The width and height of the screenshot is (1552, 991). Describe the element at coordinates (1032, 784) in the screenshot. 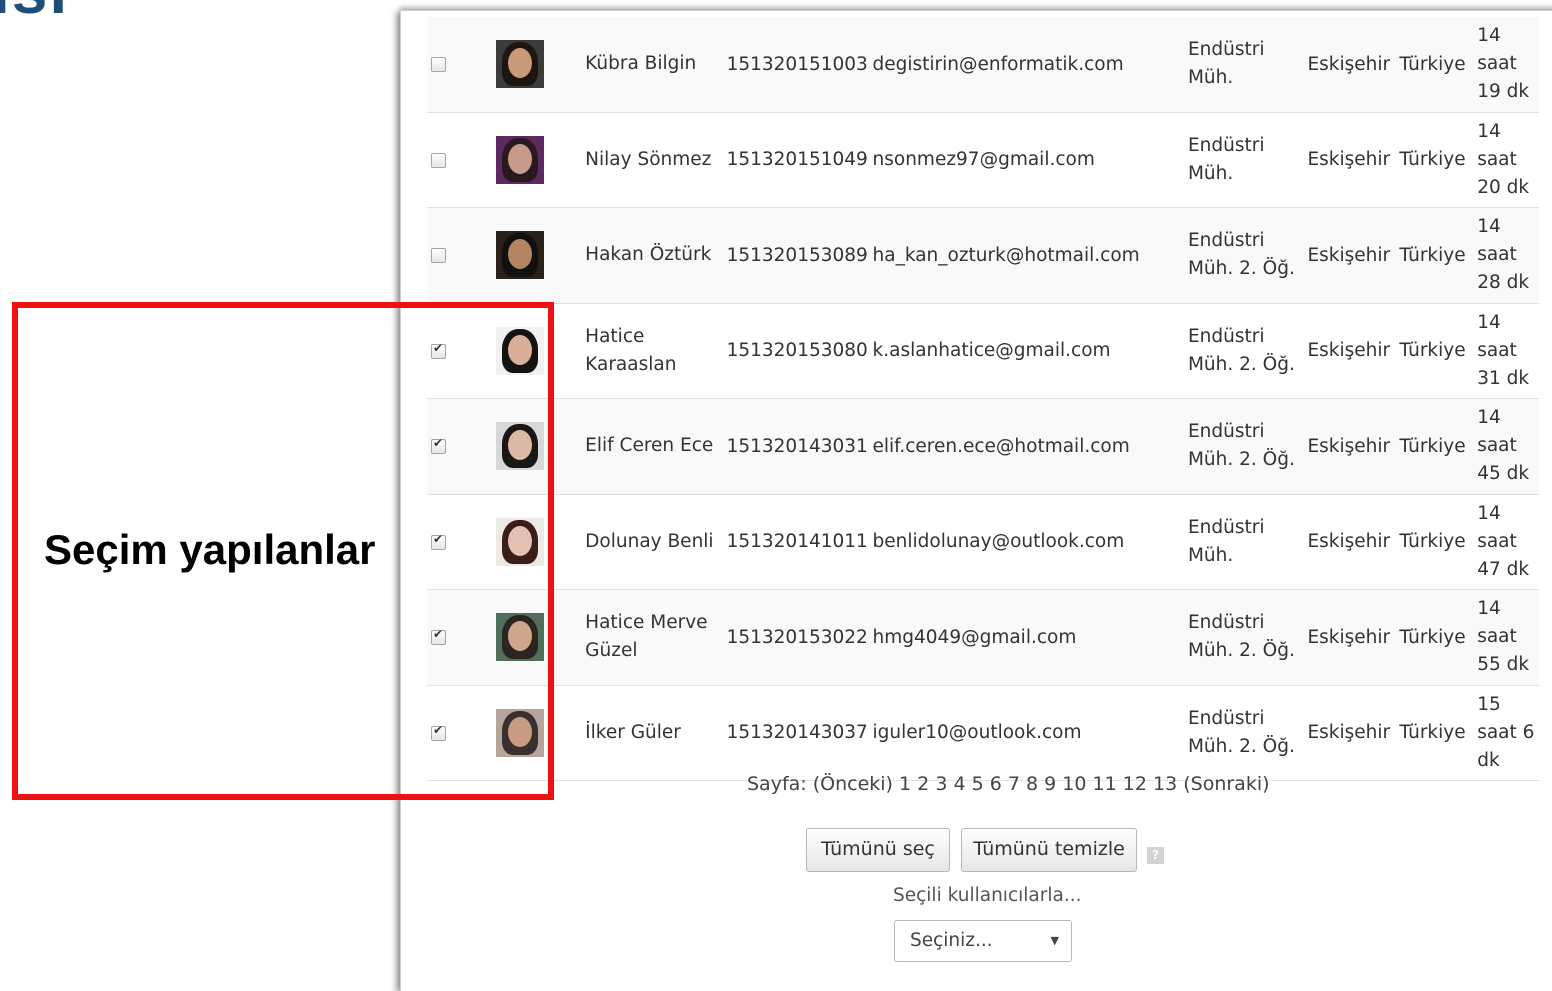

I see `pagination-page-link: 8` at that location.